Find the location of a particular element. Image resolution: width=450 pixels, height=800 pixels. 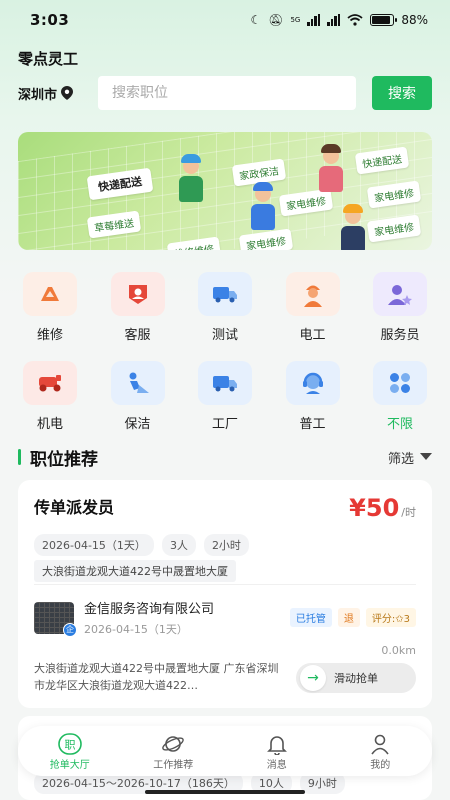

filter-button: 筛选 is located at coordinates (410, 457).